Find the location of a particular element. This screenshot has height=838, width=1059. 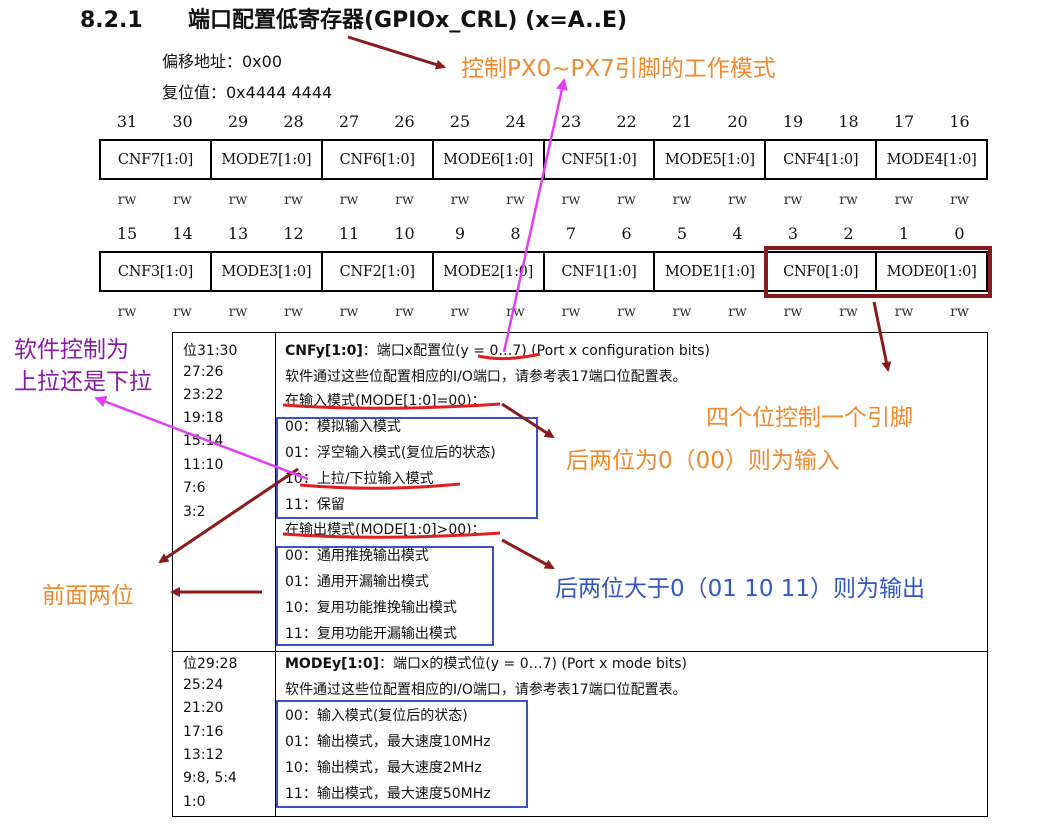

annotation-four-bits: 四个位控制一个引脚 is located at coordinates (809, 418).